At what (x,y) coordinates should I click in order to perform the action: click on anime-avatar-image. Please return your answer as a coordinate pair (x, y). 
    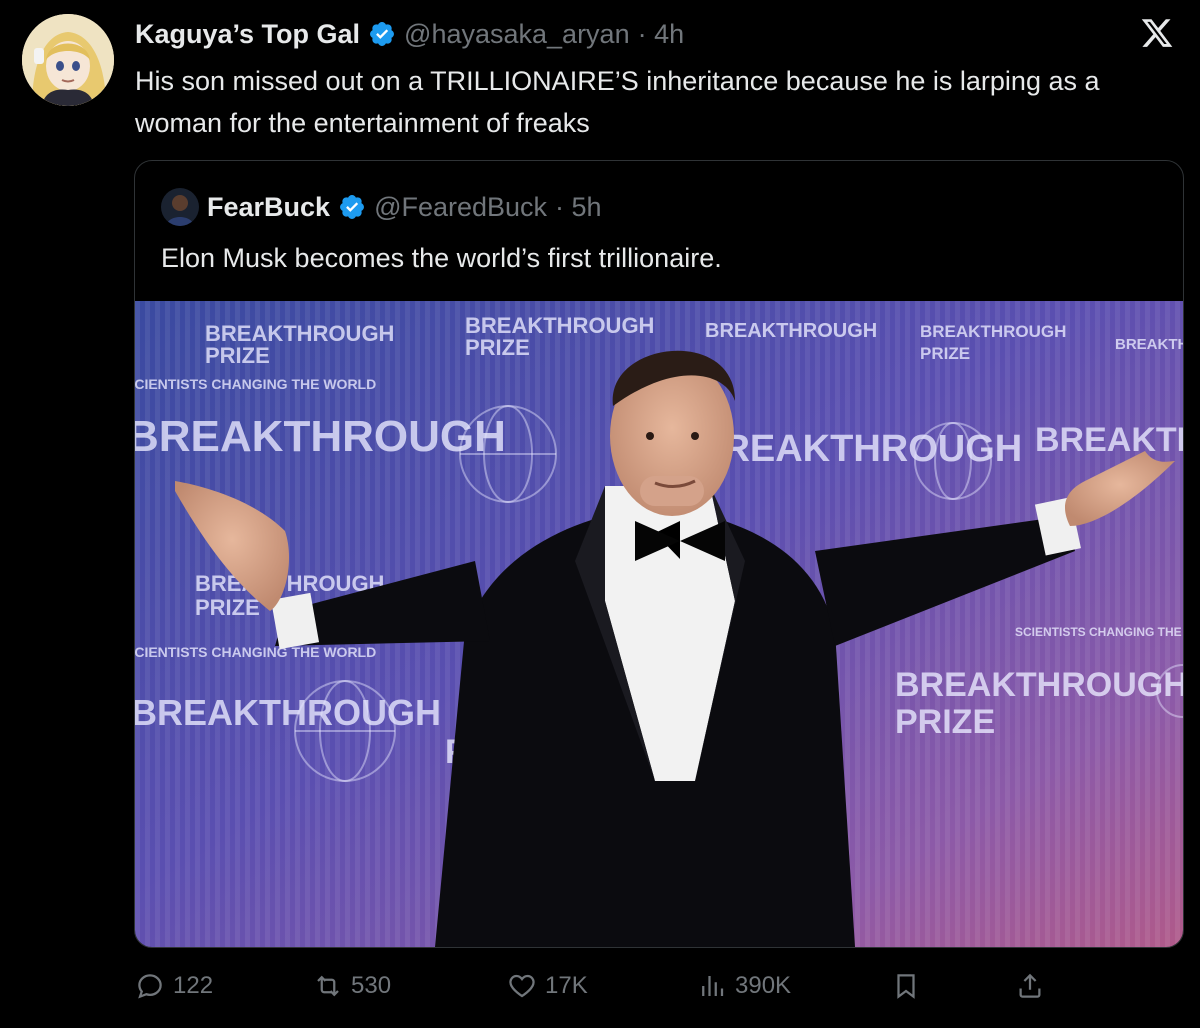
    Looking at the image, I should click on (68, 60).